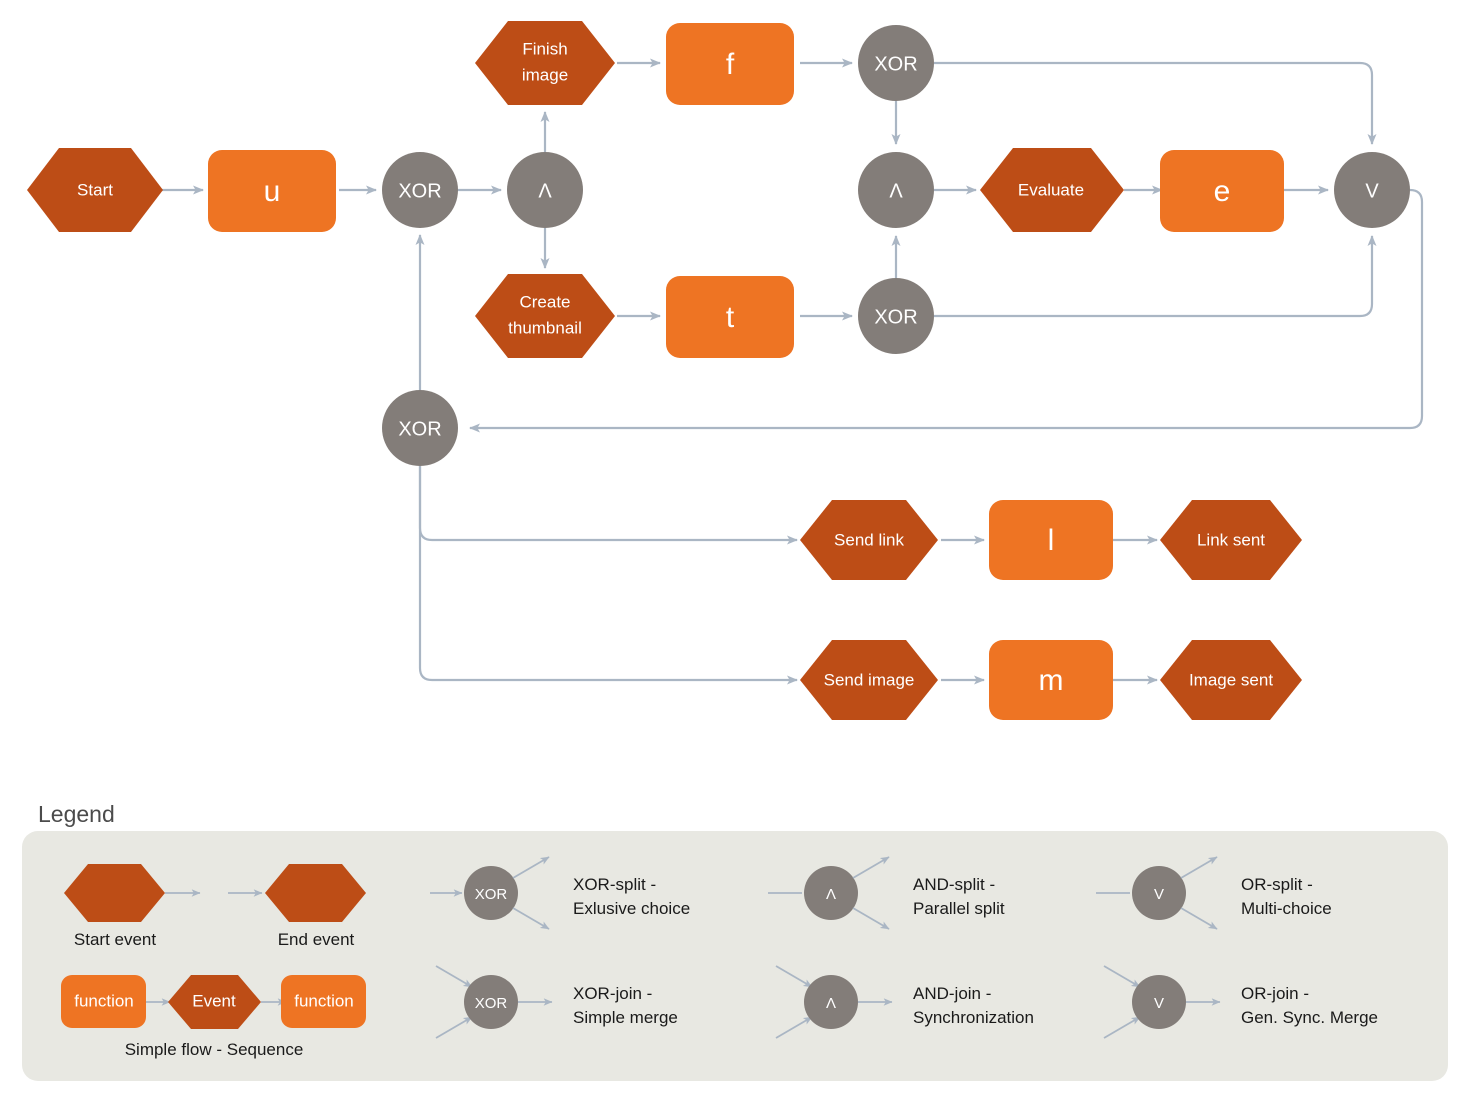 The height and width of the screenshot is (1100, 1470). What do you see at coordinates (896, 63) in the screenshot?
I see `node-xor-top: XOR` at bounding box center [896, 63].